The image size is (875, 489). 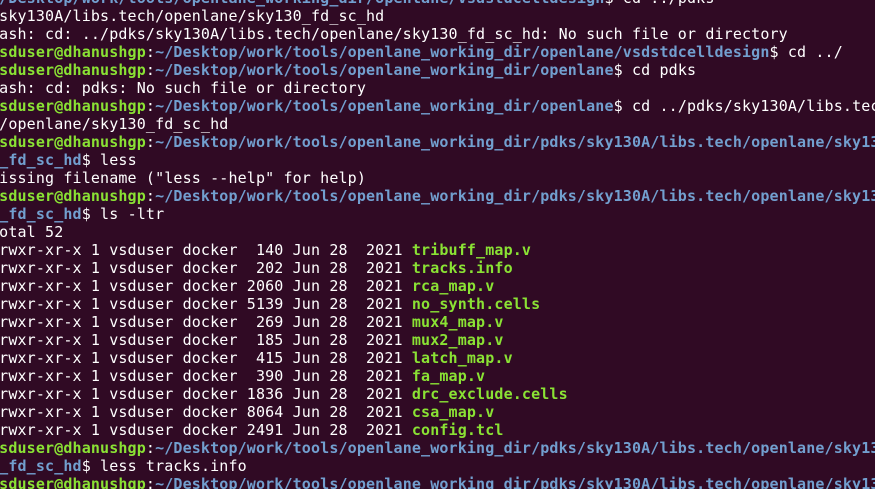 What do you see at coordinates (489, 394) in the screenshot?
I see `file-name: drc_exclude.cells` at bounding box center [489, 394].